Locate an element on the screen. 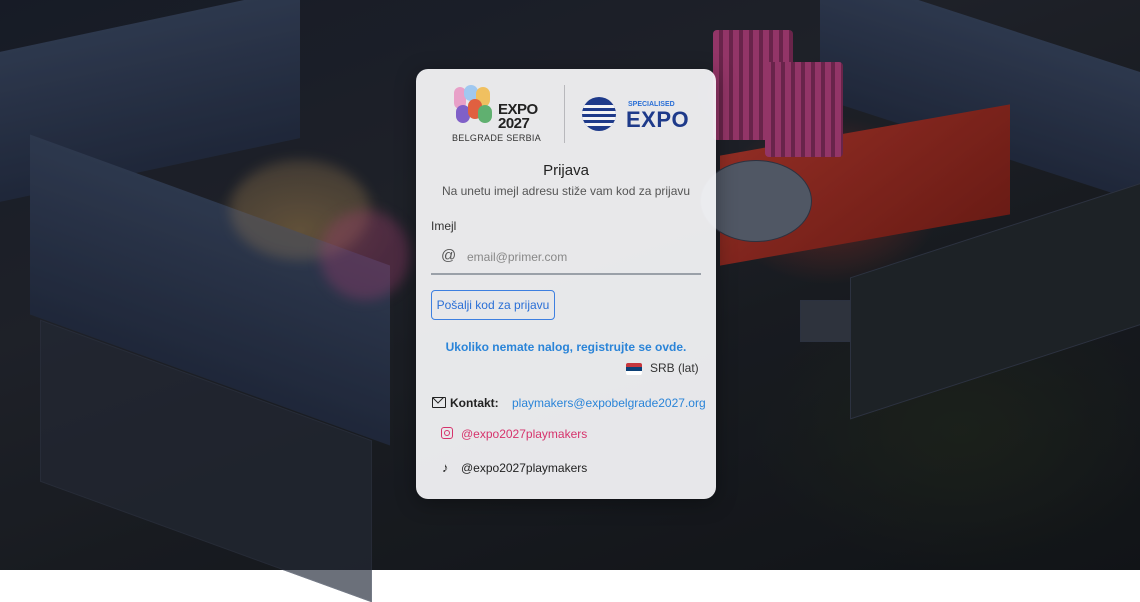 This screenshot has width=1140, height=602. tiktok-icon: ♪ is located at coordinates (445, 467).